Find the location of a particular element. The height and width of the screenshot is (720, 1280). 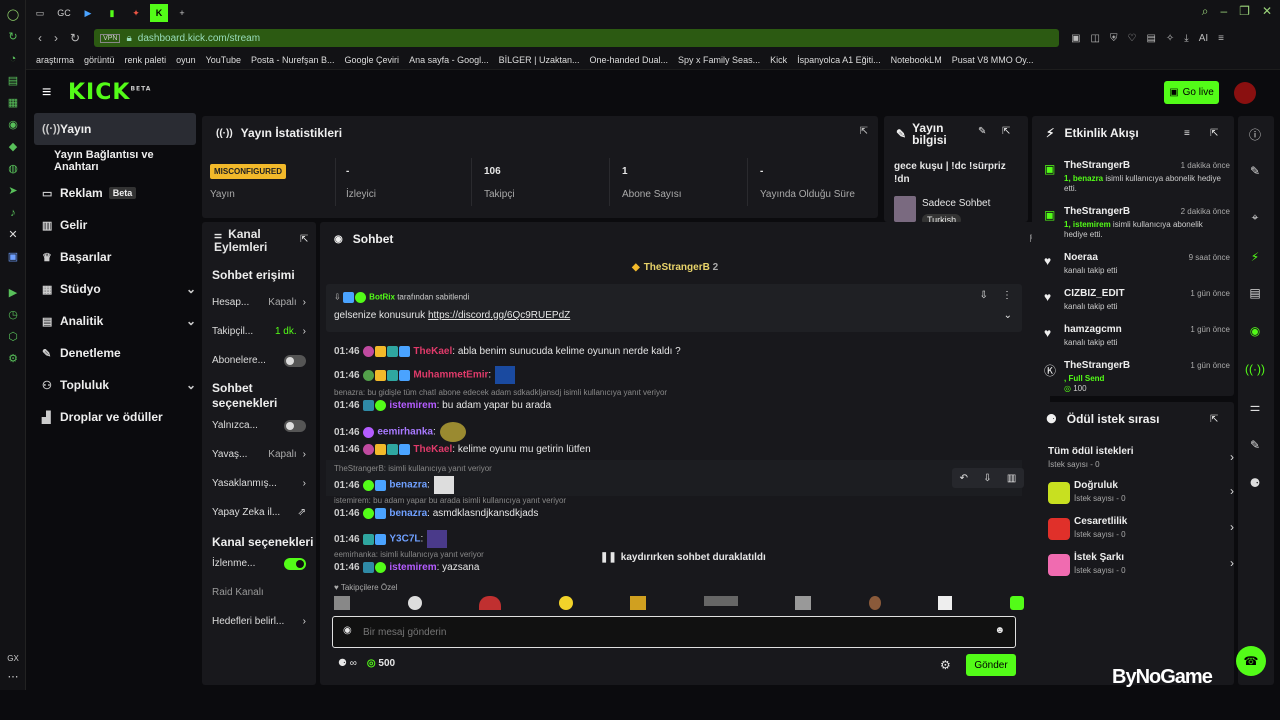

search-icon: ⌕ is located at coordinates (1205, 11).